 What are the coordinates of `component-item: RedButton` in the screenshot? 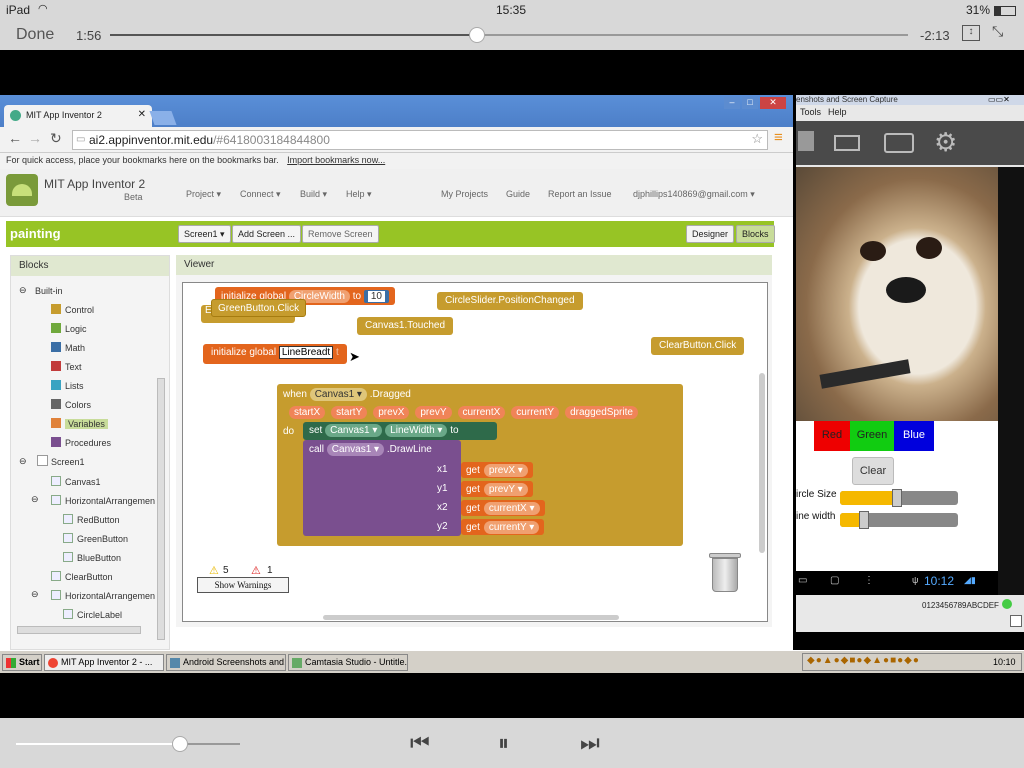 It's located at (98, 520).